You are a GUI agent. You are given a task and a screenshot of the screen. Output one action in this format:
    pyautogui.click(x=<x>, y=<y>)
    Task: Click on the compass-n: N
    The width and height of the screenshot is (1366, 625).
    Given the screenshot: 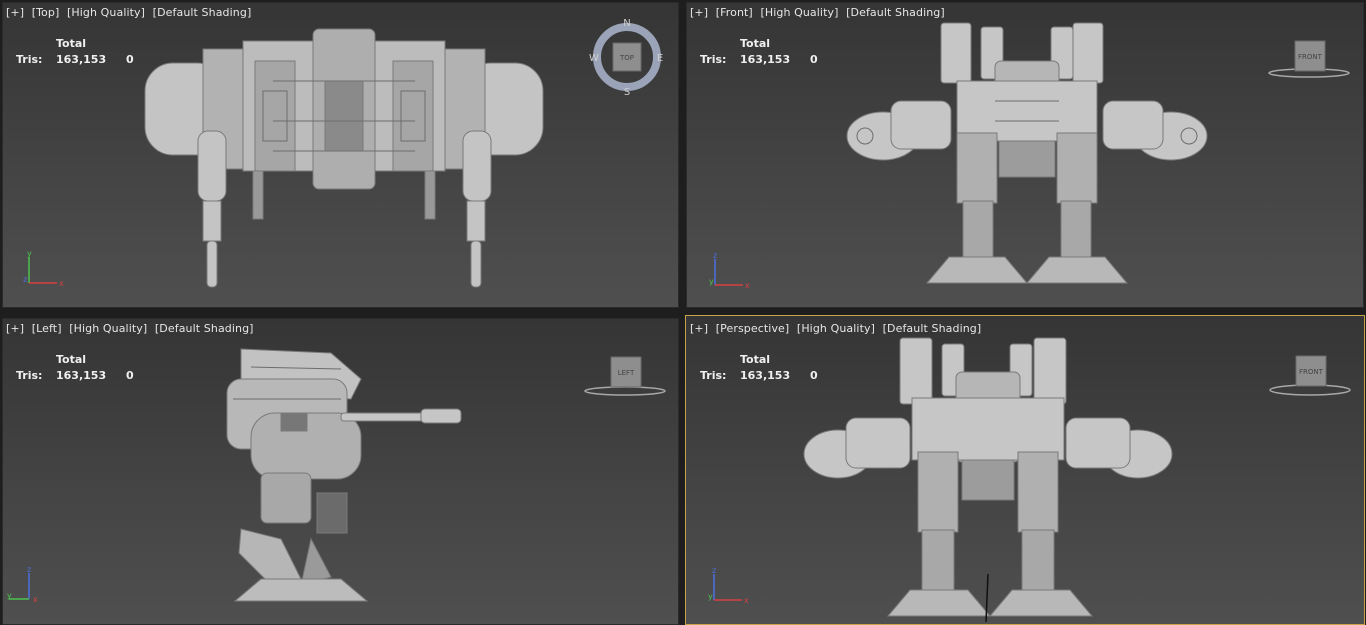 What is the action you would take?
    pyautogui.click(x=626, y=23)
    